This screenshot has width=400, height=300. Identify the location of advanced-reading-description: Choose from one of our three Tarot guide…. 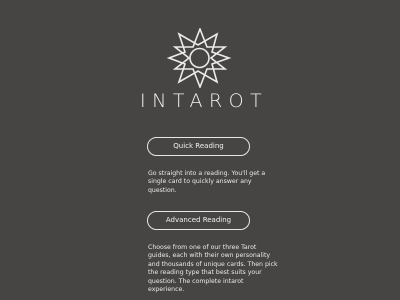
(213, 269).